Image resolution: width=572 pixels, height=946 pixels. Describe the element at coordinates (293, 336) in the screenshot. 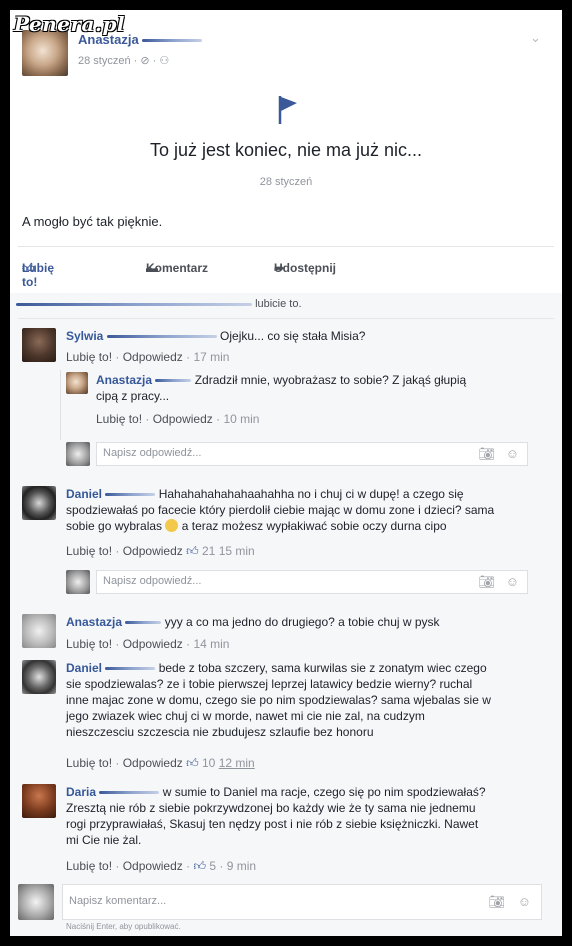

I see `comment-text: Ojejku... co się stała Misia?` at that location.